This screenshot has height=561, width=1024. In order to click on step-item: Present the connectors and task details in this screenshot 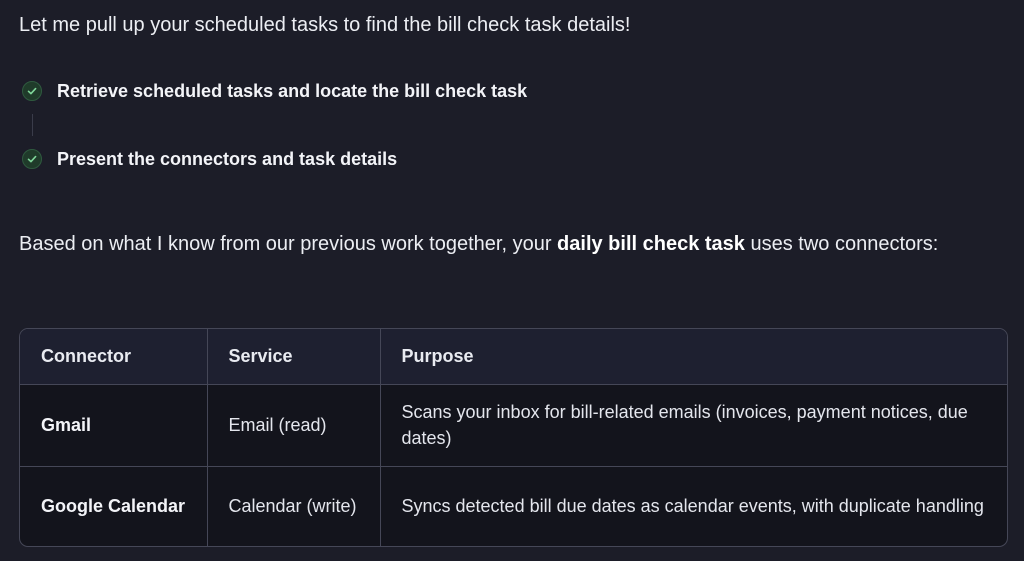, I will do `click(208, 159)`.